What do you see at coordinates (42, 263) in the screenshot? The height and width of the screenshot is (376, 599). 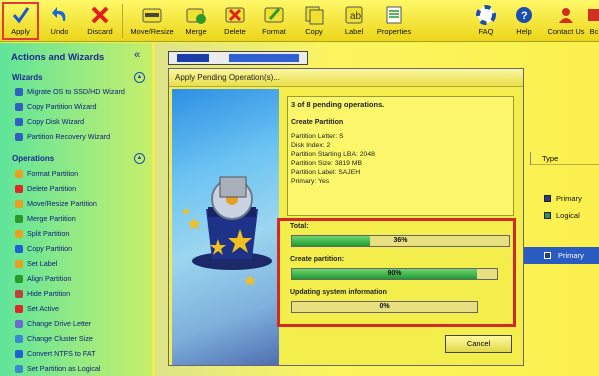 I see `operation-item-label: Set Label` at bounding box center [42, 263].